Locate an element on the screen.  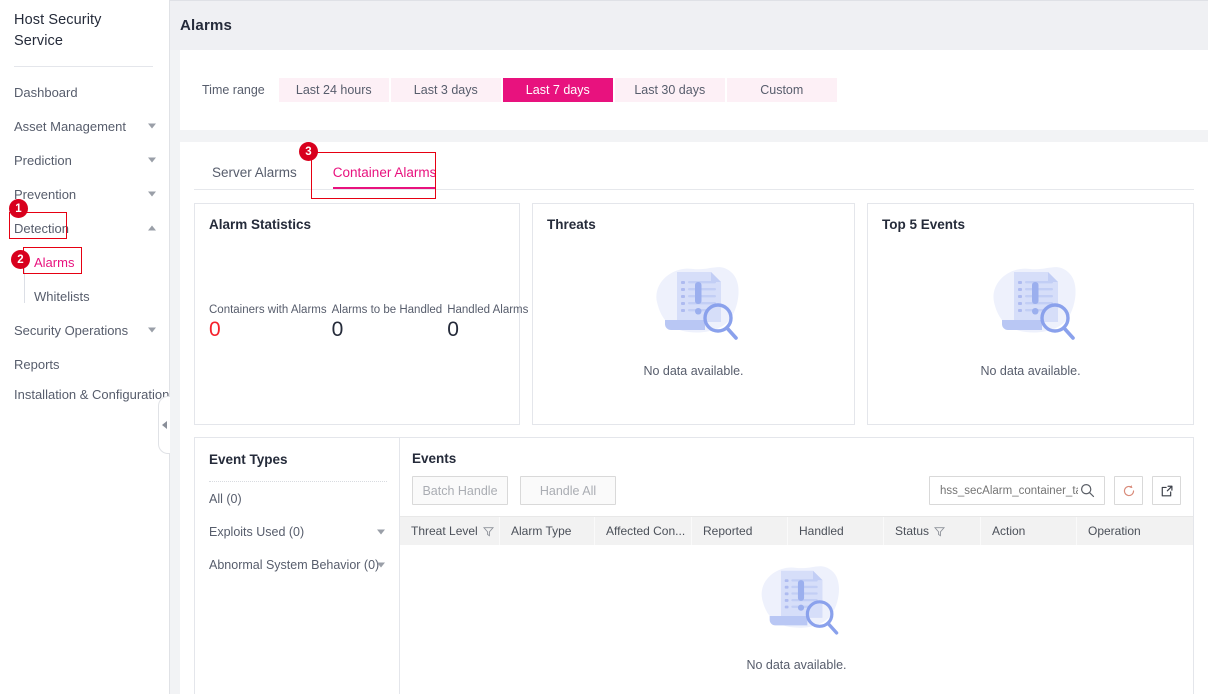
panel-title: Events is located at coordinates (434, 458).